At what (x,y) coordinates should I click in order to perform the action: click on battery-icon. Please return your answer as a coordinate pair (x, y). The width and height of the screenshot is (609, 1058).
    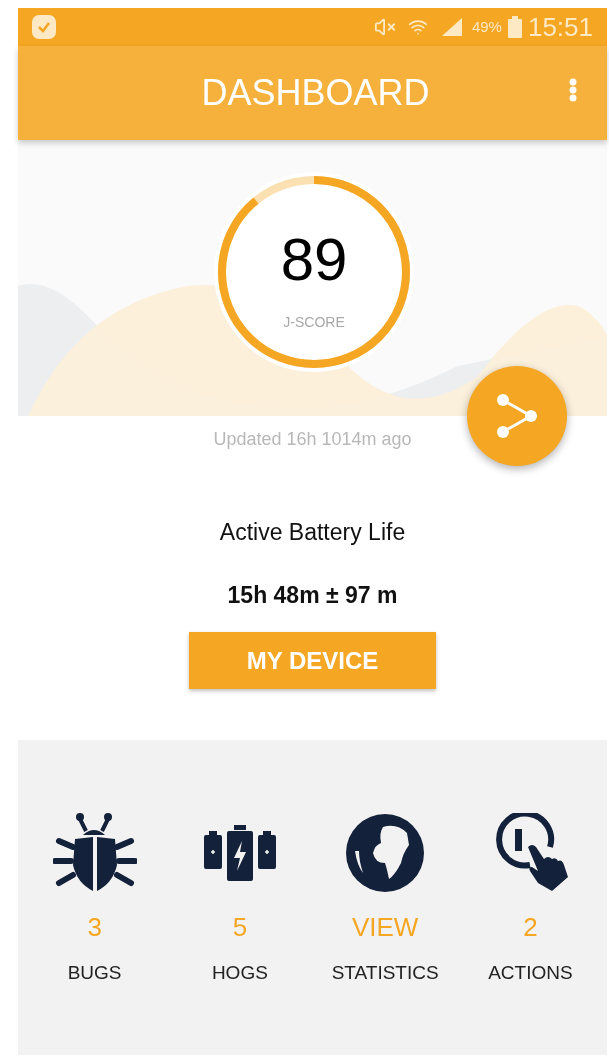
    Looking at the image, I should click on (514, 27).